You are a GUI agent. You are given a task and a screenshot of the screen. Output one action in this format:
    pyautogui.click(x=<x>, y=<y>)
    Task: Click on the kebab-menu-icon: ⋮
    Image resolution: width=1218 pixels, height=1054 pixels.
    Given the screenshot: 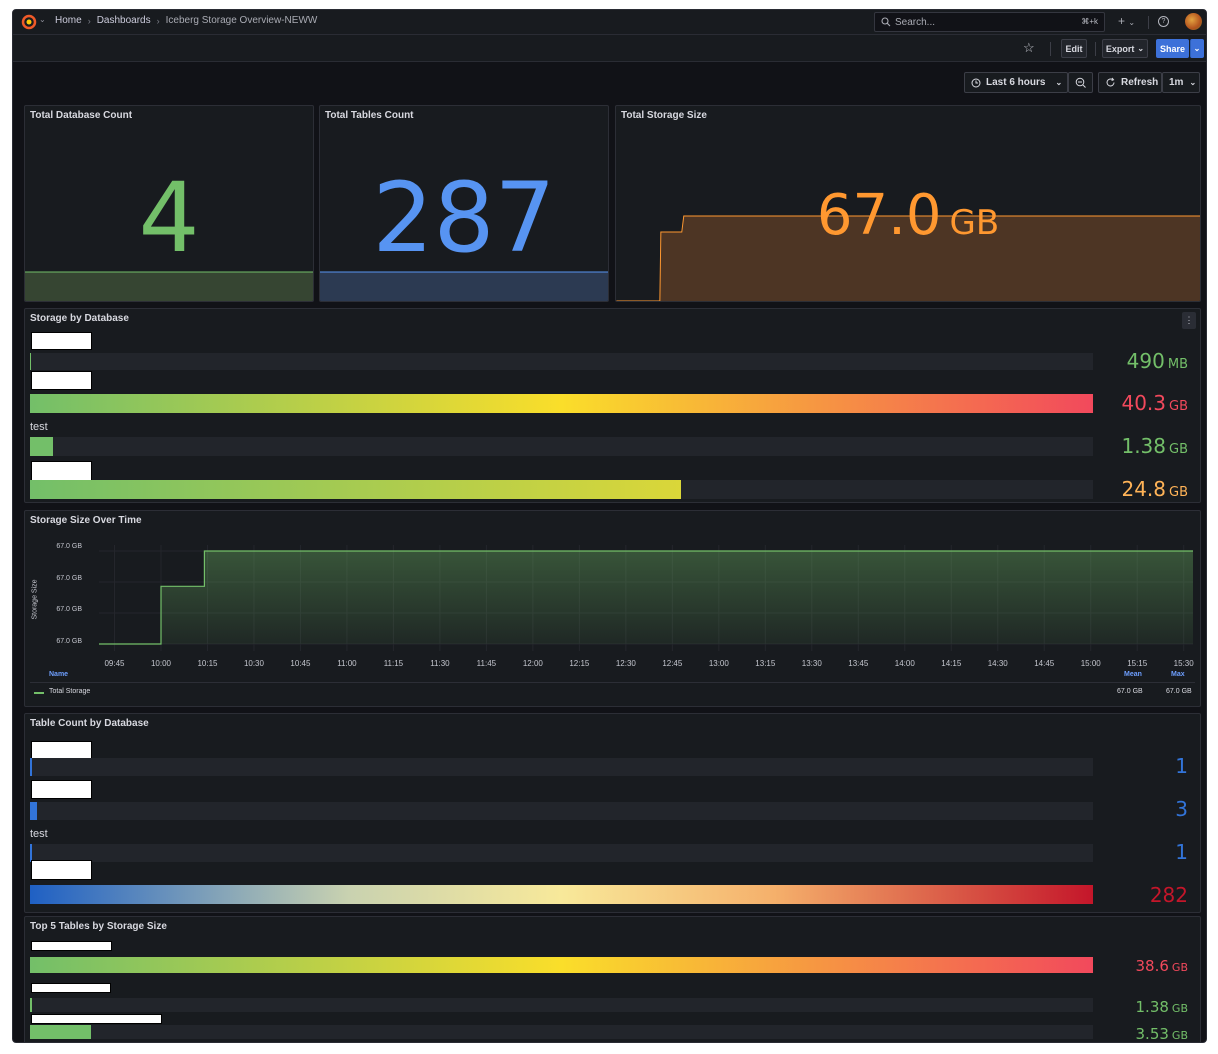 What is the action you would take?
    pyautogui.click(x=1189, y=320)
    